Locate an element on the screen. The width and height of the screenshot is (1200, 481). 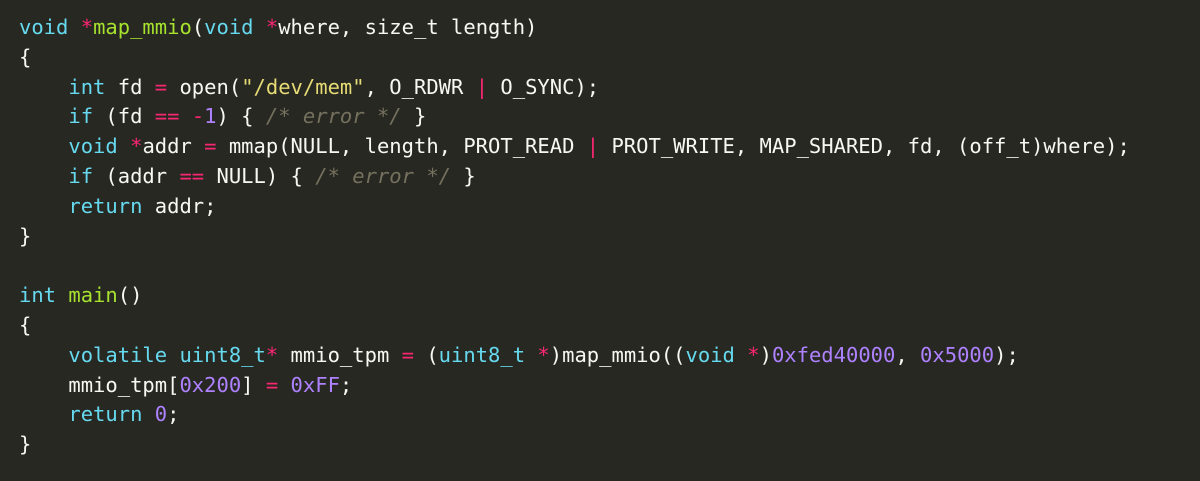
code-line: if (fd == -1) { /* error */ } is located at coordinates (609, 117).